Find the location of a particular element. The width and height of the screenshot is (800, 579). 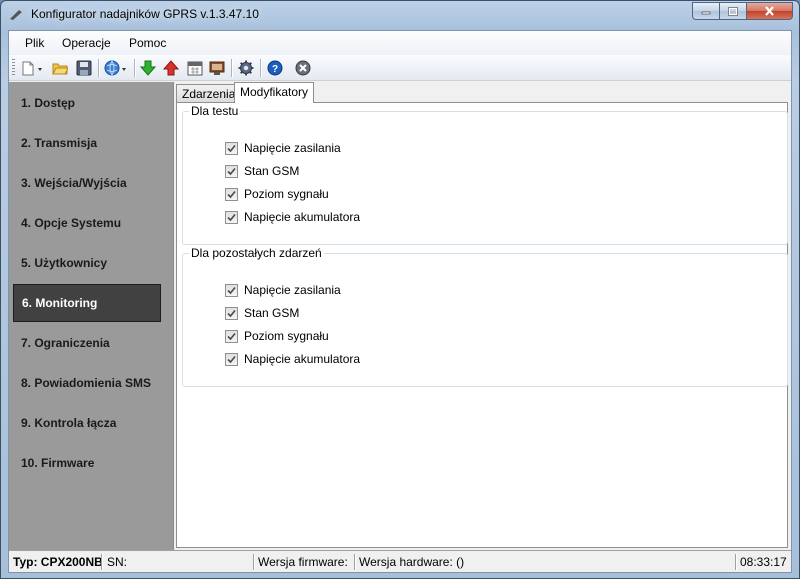

title-bar: Konfigurator nadajników GPRS v.1.3.47.10 is located at coordinates (400, 15).